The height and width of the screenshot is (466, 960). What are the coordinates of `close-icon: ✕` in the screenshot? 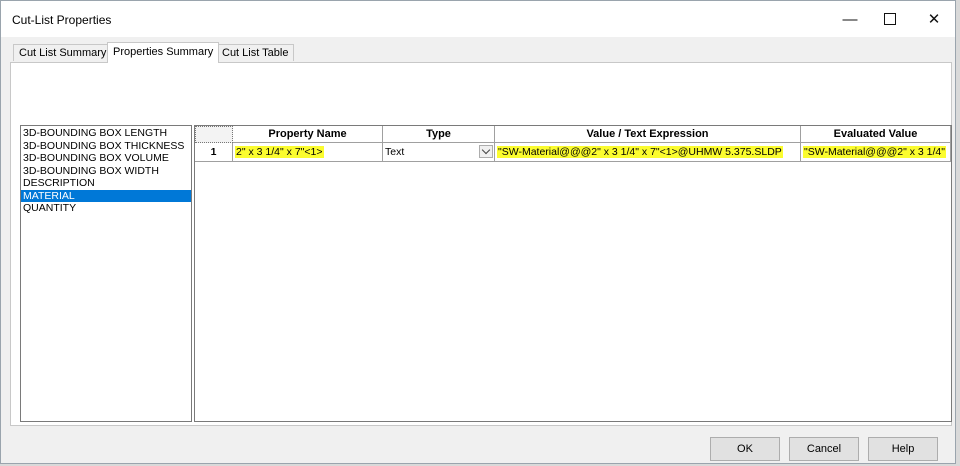 It's located at (934, 19).